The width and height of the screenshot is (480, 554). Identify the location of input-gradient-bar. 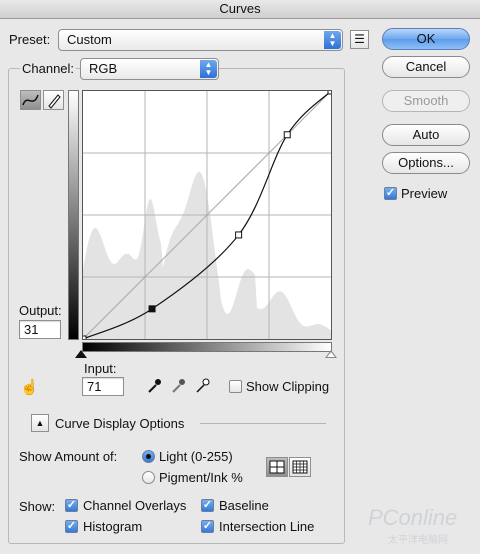
(207, 347).